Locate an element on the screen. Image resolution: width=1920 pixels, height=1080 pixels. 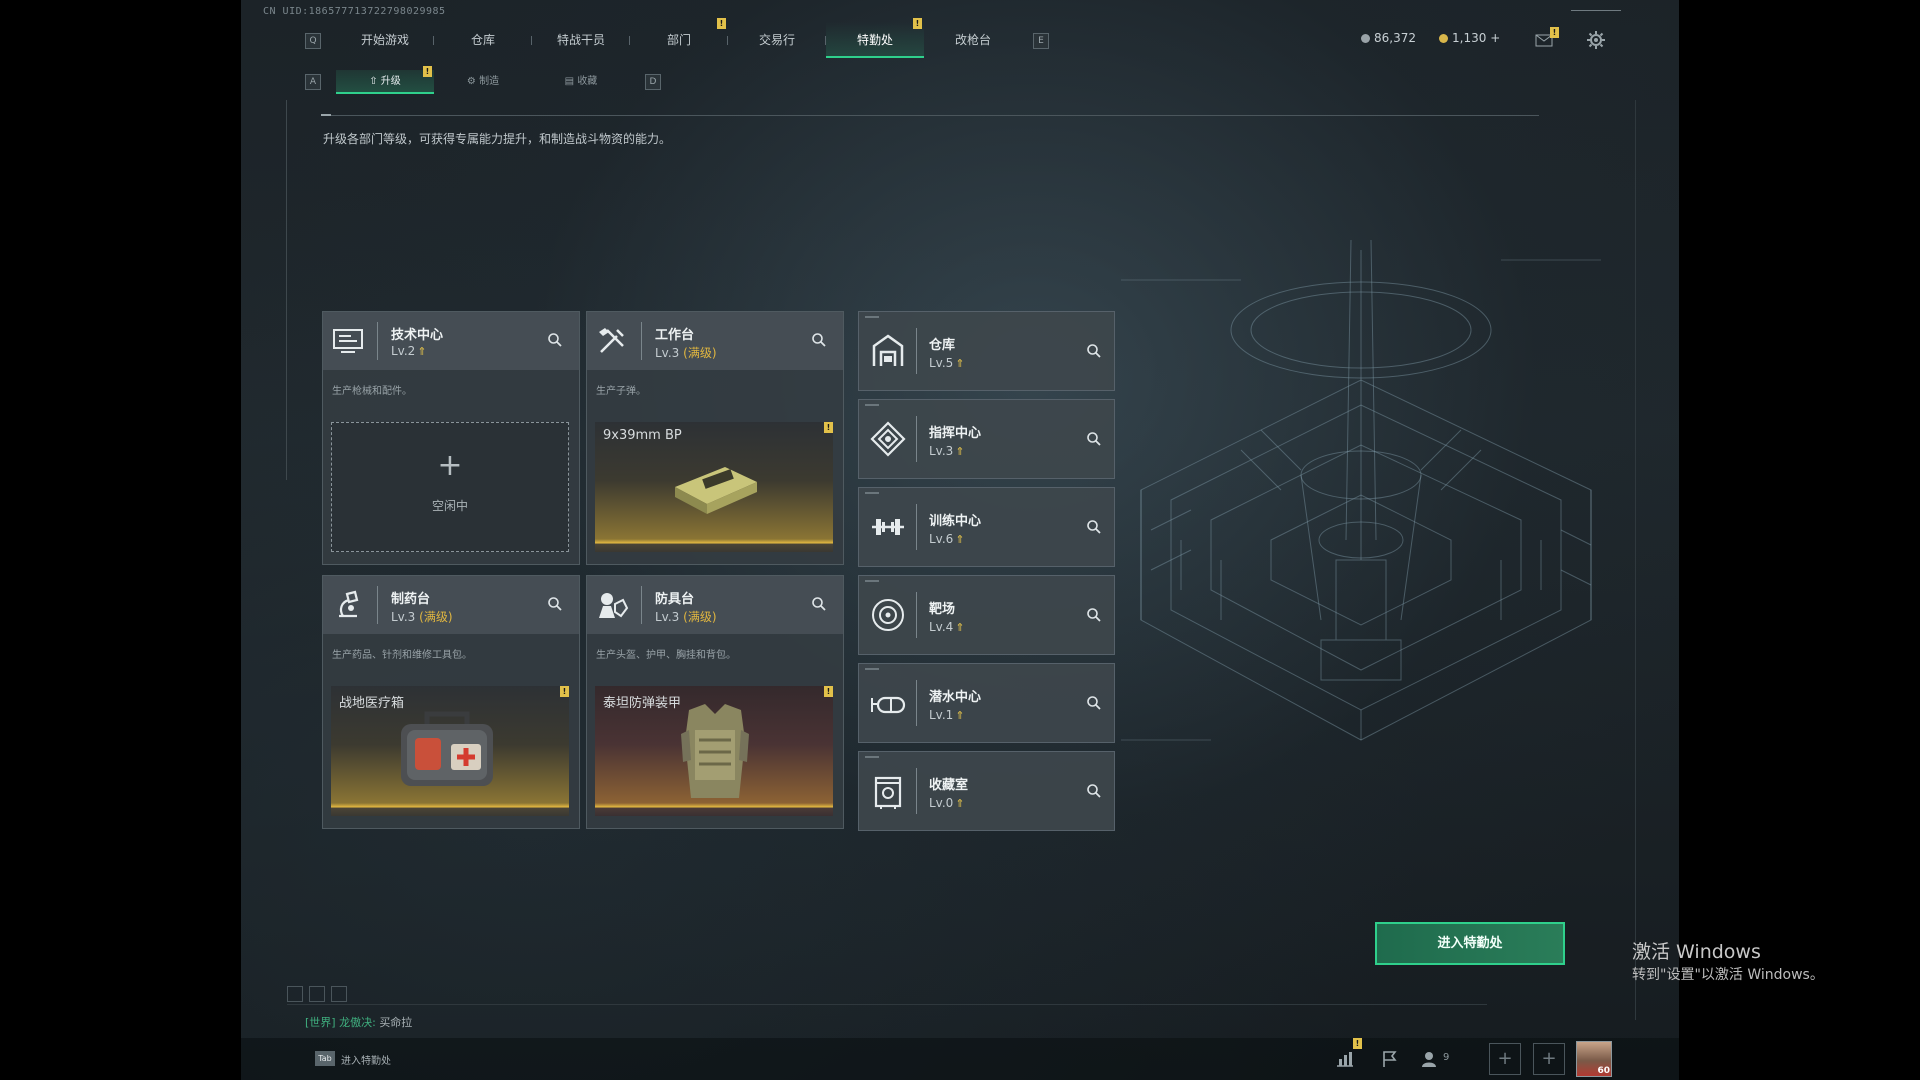
prev-subtab-key: A is located at coordinates (313, 82).